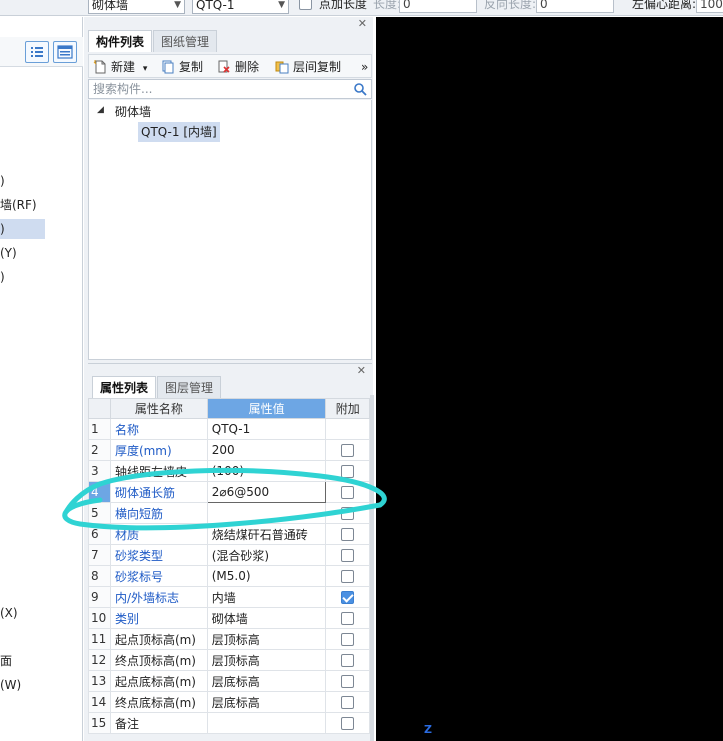  What do you see at coordinates (266, 471) in the screenshot?
I see `property-value: (100)` at bounding box center [266, 471].